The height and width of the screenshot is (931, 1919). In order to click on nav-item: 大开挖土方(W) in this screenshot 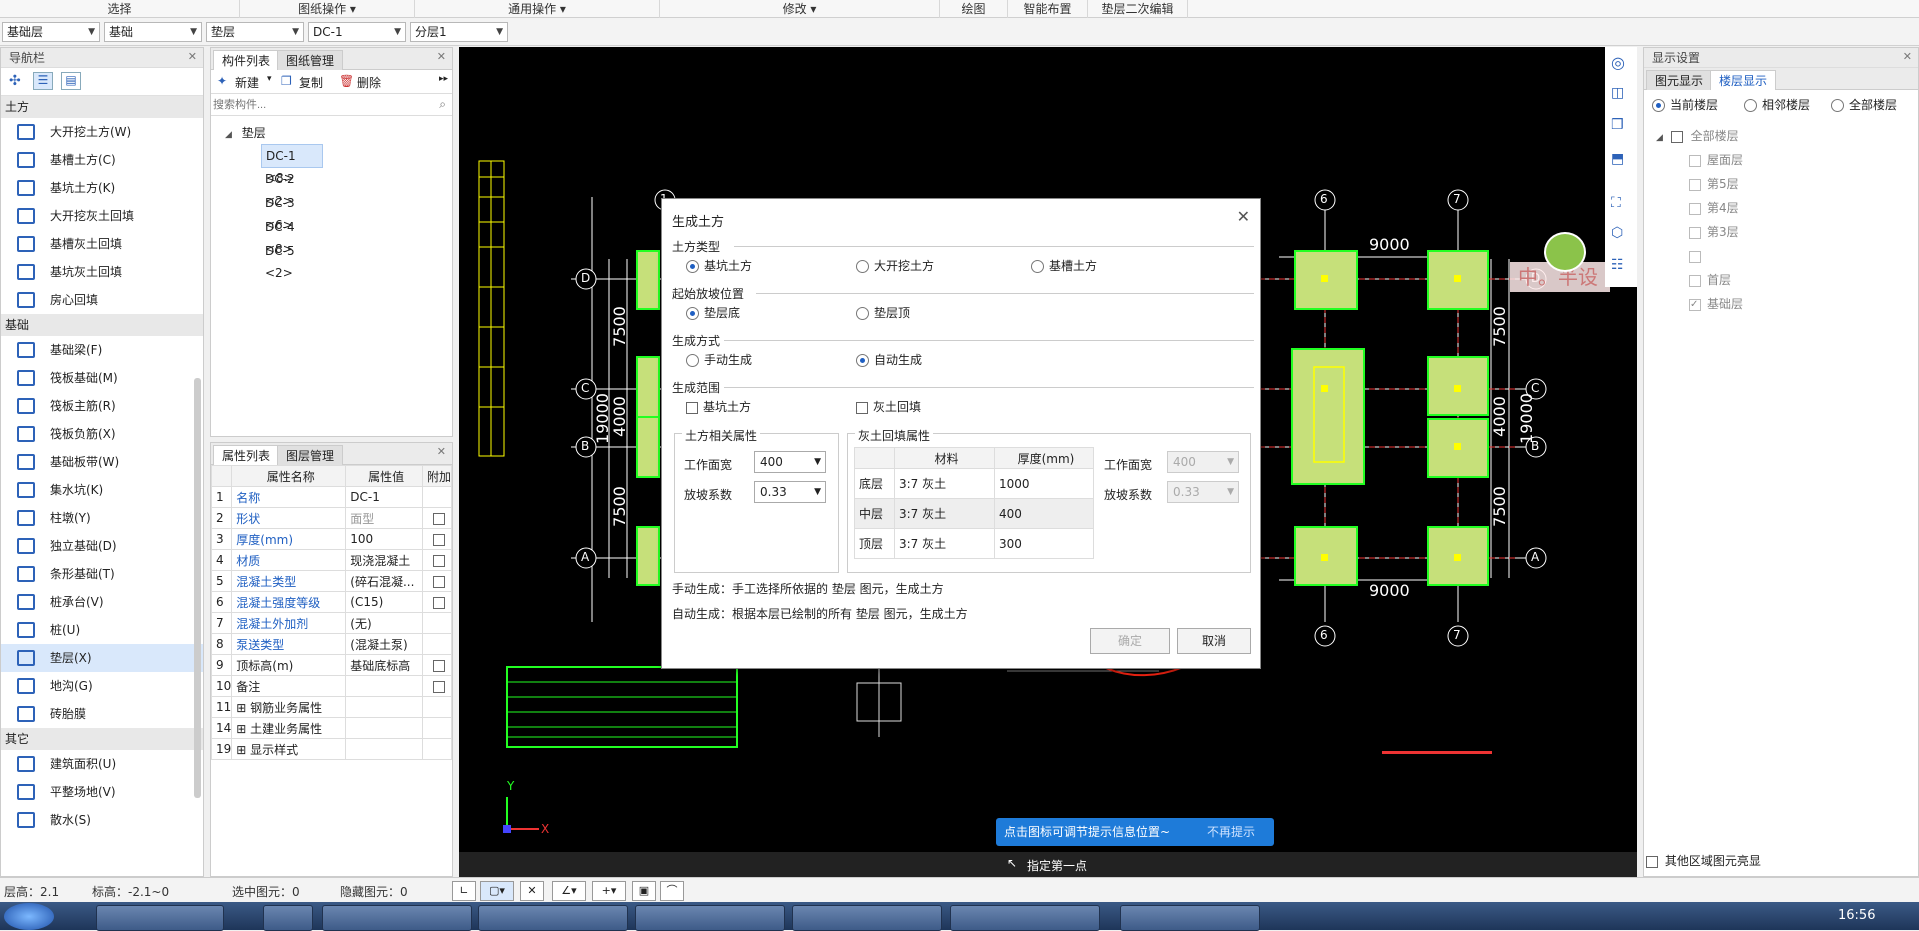, I will do `click(102, 132)`.